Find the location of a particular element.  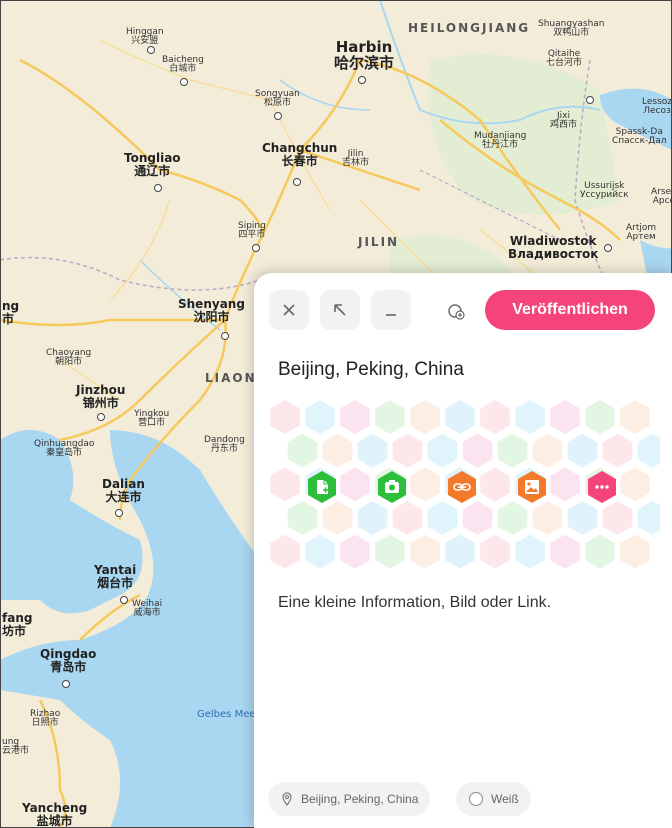

close-button is located at coordinates (289, 310).